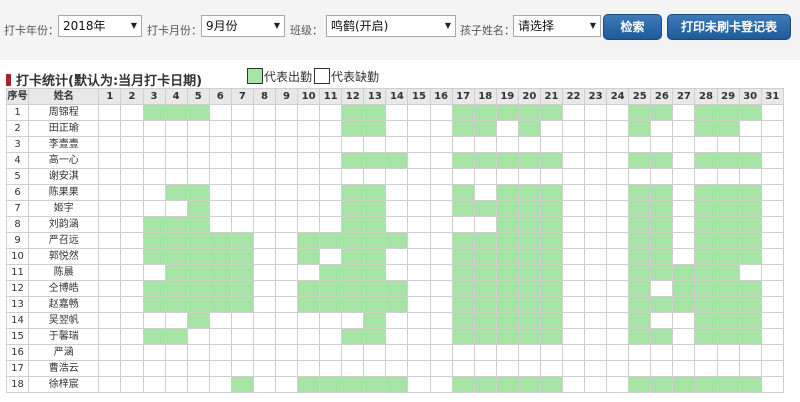 The width and height of the screenshot is (800, 402). I want to click on month-select: 9月份 ▼, so click(243, 26).